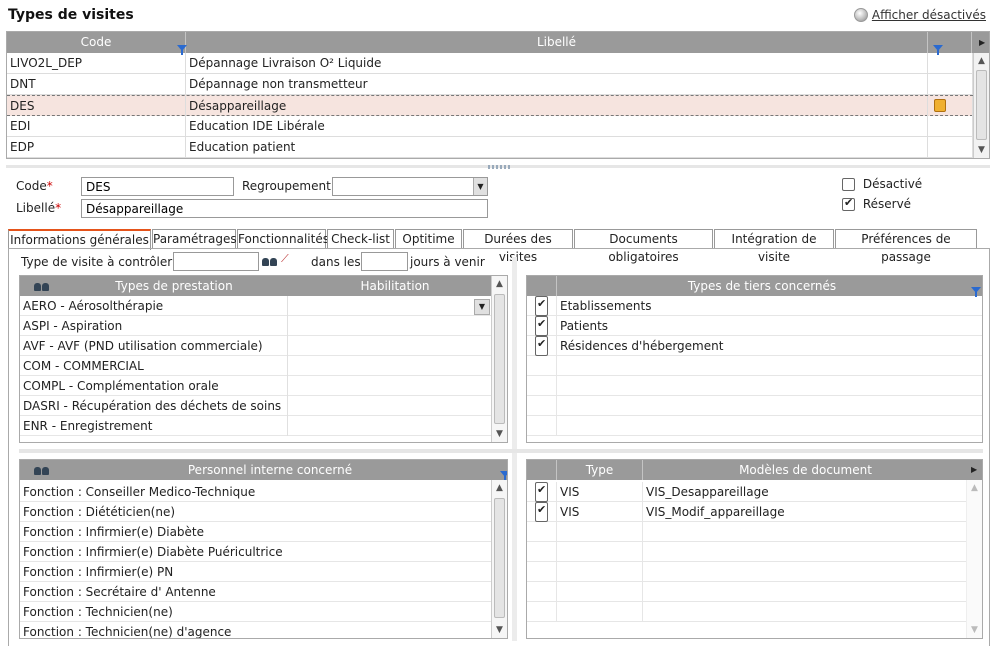 The image size is (996, 646). I want to click on regroupement-select: ▼, so click(410, 186).